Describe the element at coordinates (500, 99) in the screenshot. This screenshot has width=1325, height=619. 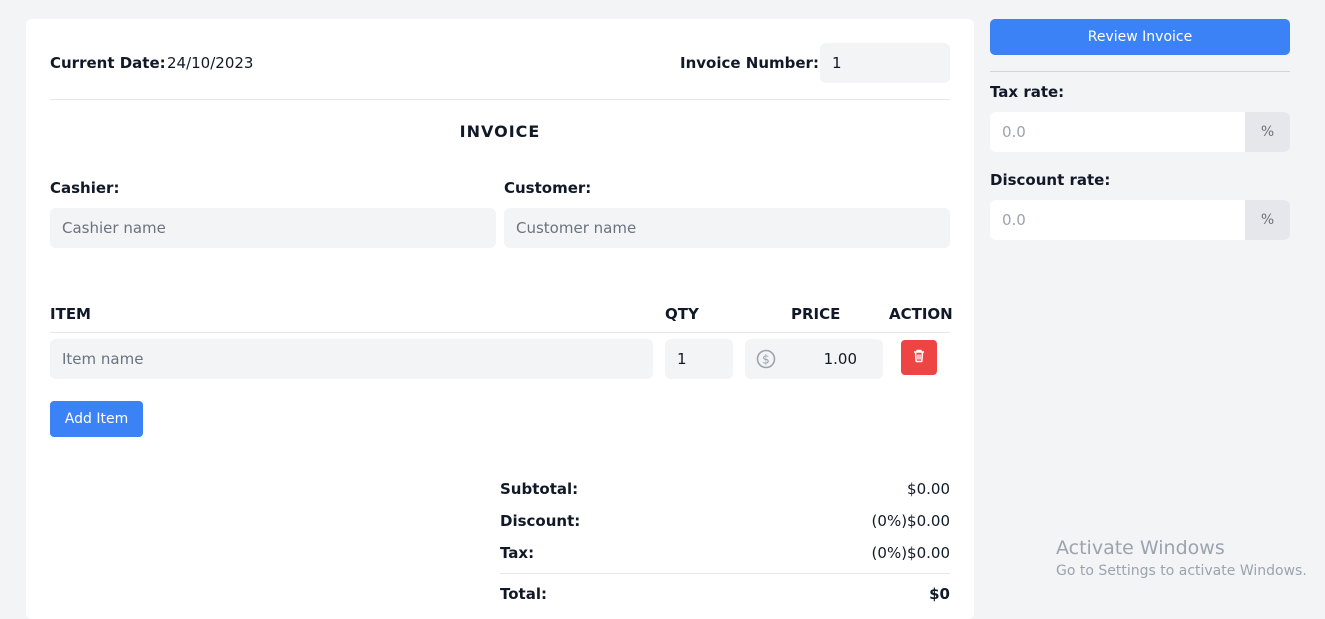
I see `header-divider` at that location.